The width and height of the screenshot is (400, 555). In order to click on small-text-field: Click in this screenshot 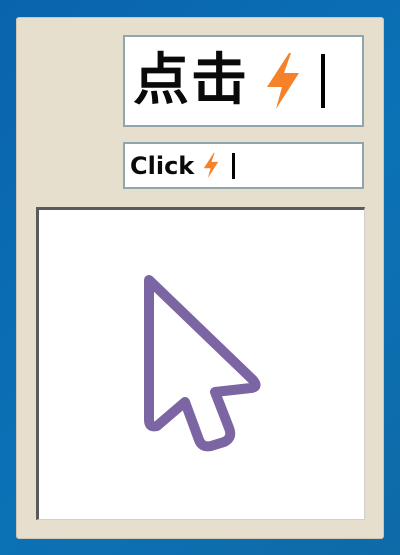, I will do `click(243, 165)`.